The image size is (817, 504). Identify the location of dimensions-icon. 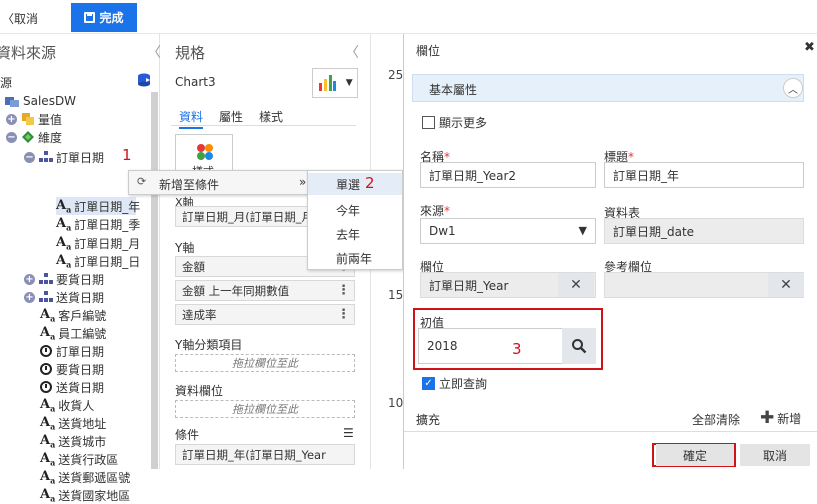
(28, 137).